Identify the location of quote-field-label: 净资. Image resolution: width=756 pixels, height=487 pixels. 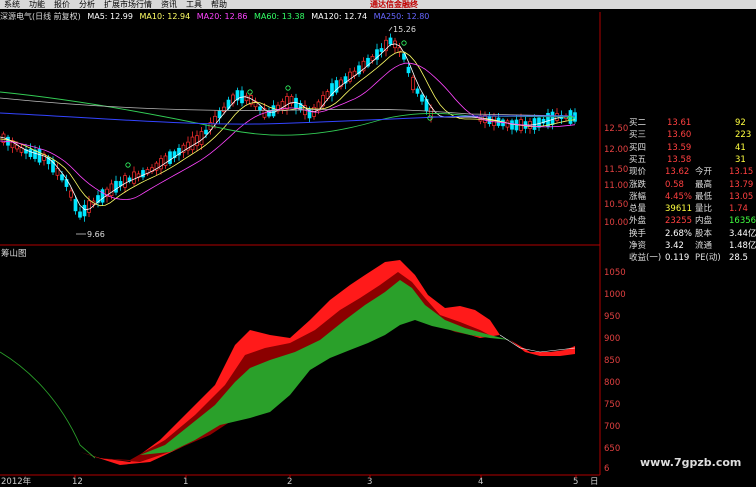
(638, 246).